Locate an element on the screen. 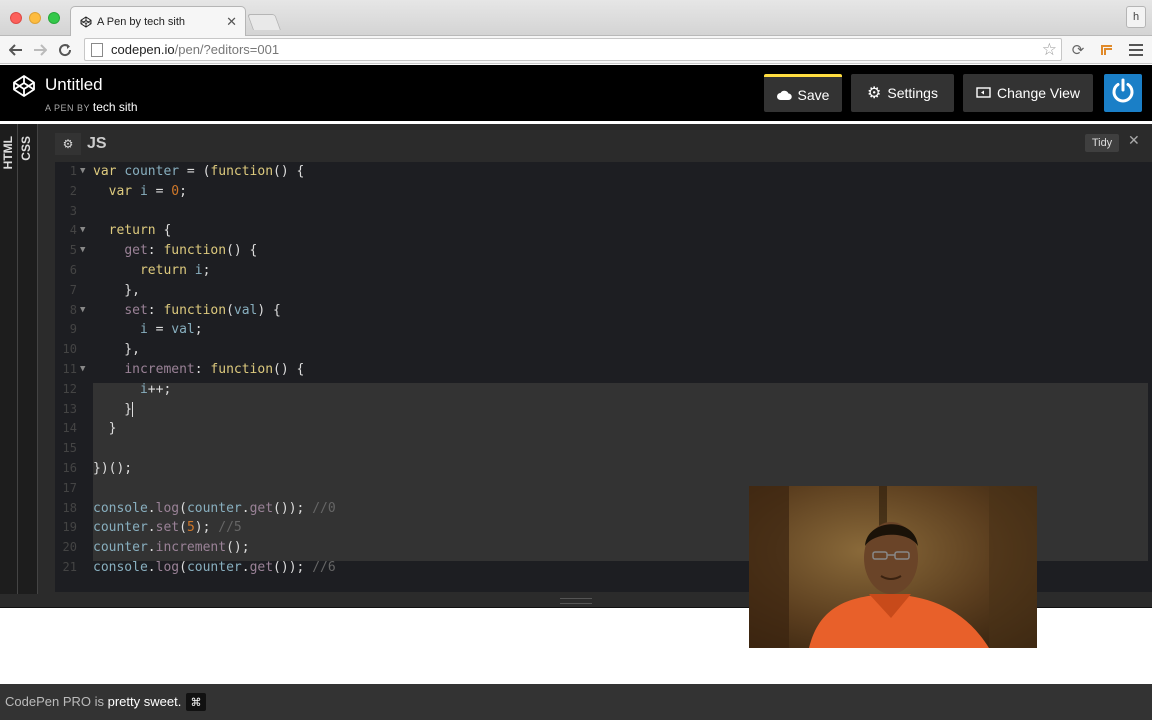 Image resolution: width=1152 pixels, height=720 pixels. power-icon is located at coordinates (1123, 93).